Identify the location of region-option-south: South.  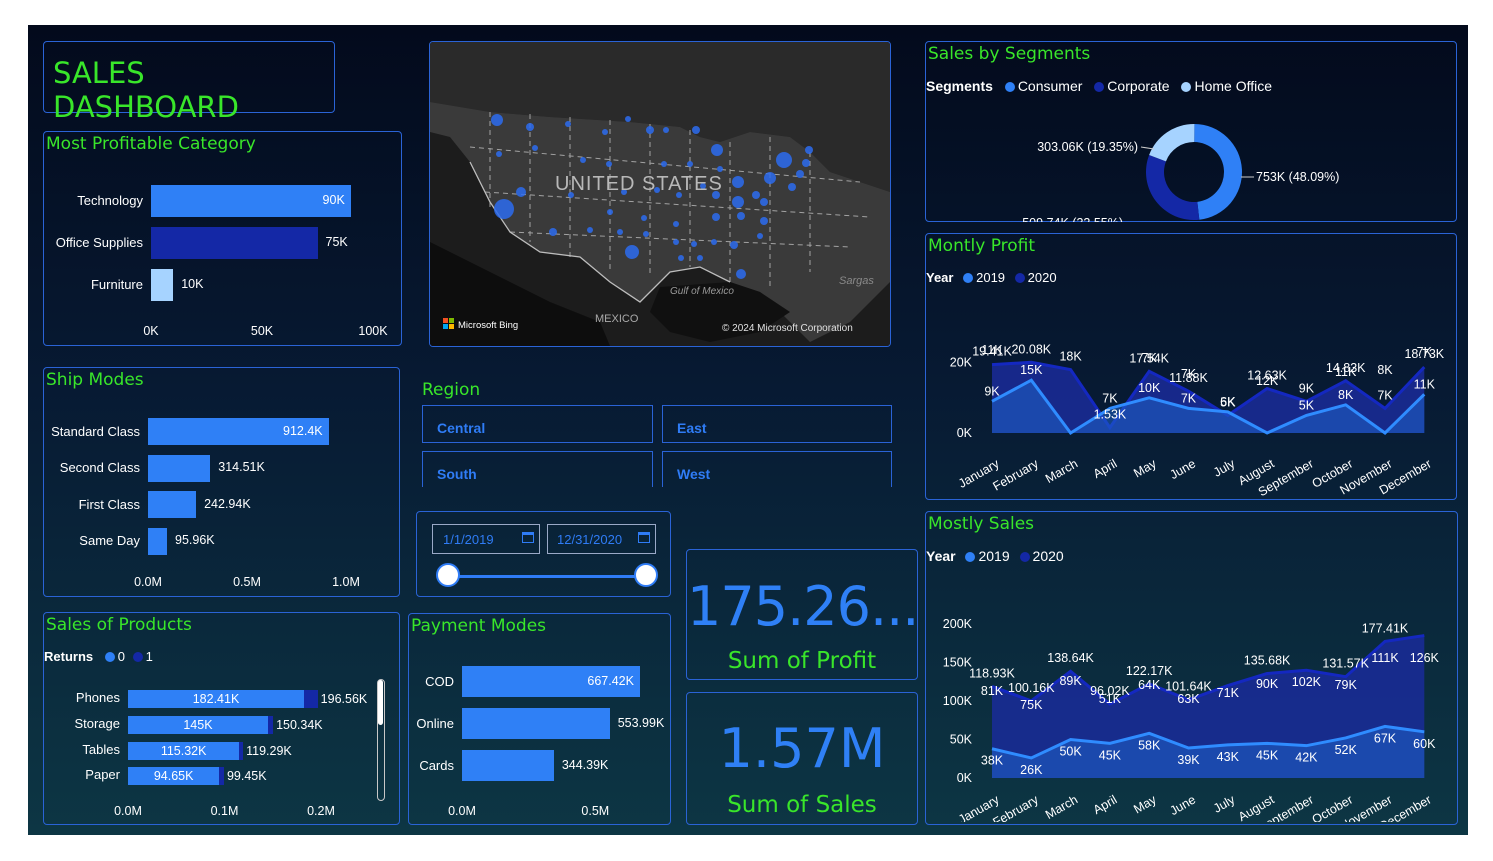
(537, 469).